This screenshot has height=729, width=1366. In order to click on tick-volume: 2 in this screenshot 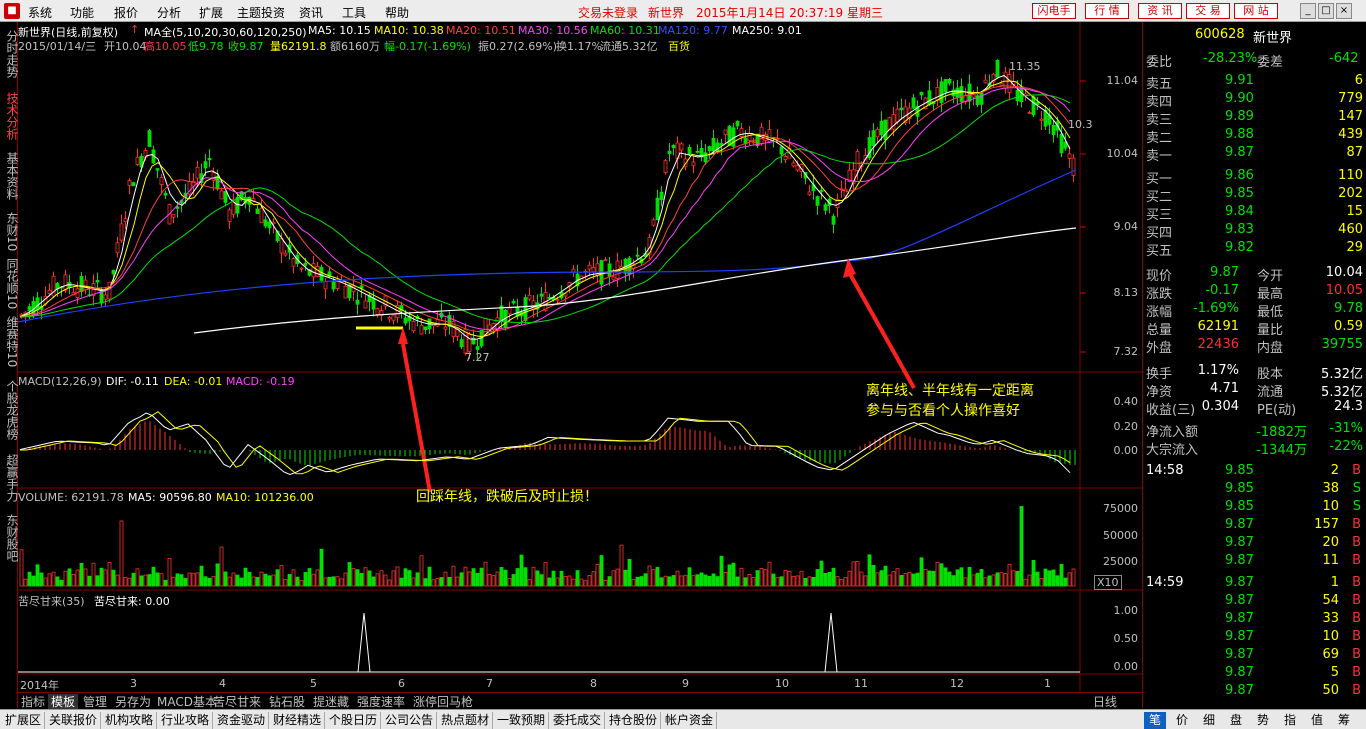, I will do `click(1334, 470)`.